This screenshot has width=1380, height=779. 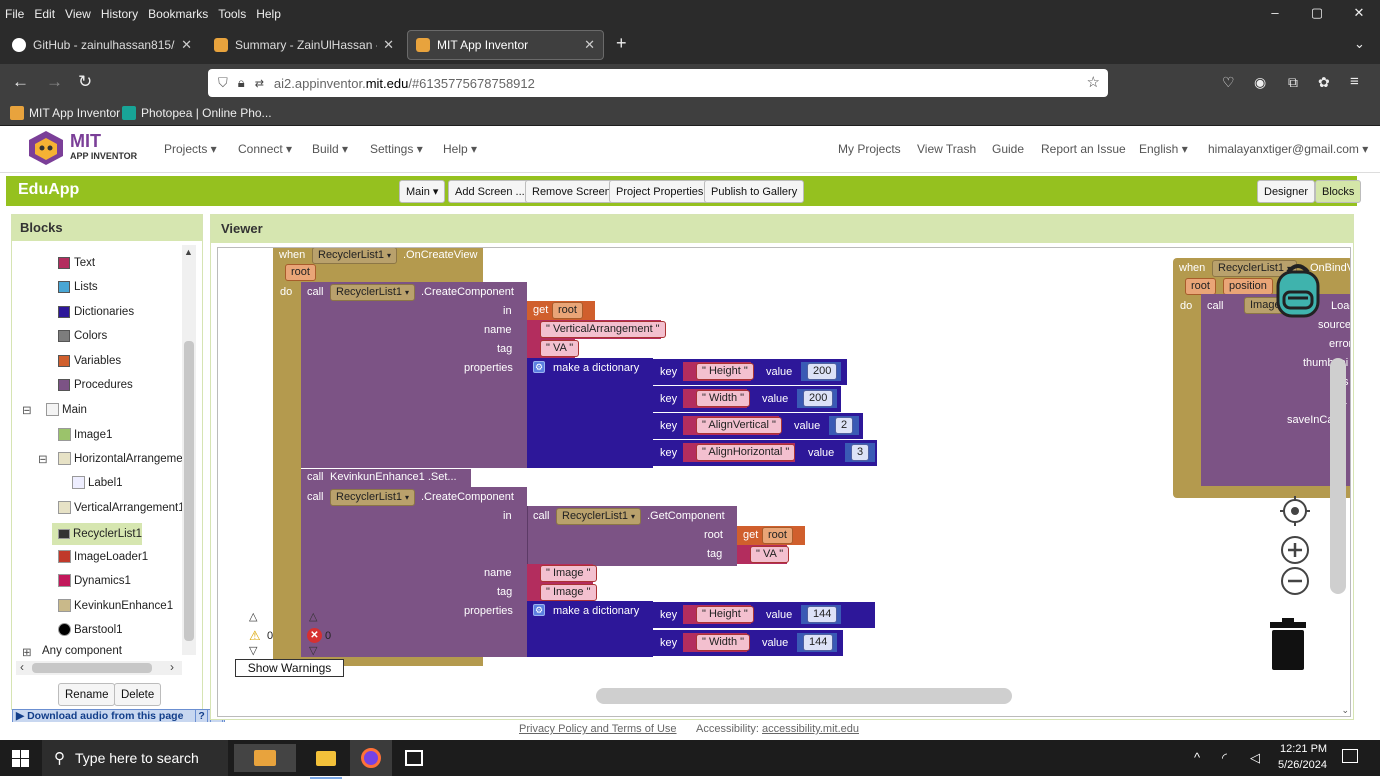 I want to click on designer-button: Designer, so click(x=1286, y=191).